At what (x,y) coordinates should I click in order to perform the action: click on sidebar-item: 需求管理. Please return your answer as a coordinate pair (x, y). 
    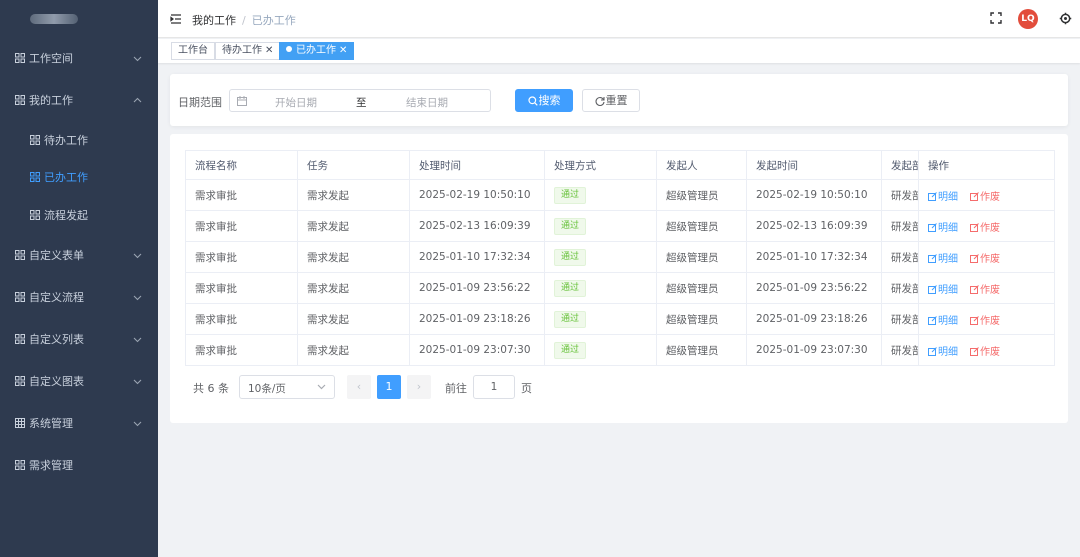
    Looking at the image, I should click on (79, 465).